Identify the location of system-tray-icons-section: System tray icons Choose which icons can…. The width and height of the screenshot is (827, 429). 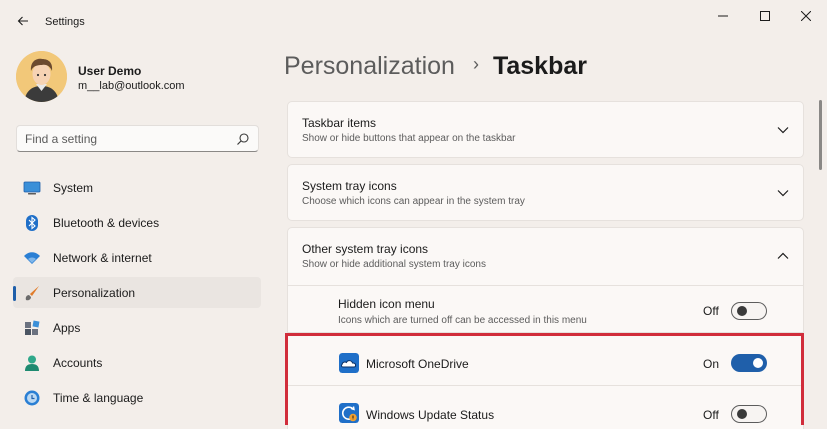
(545, 192).